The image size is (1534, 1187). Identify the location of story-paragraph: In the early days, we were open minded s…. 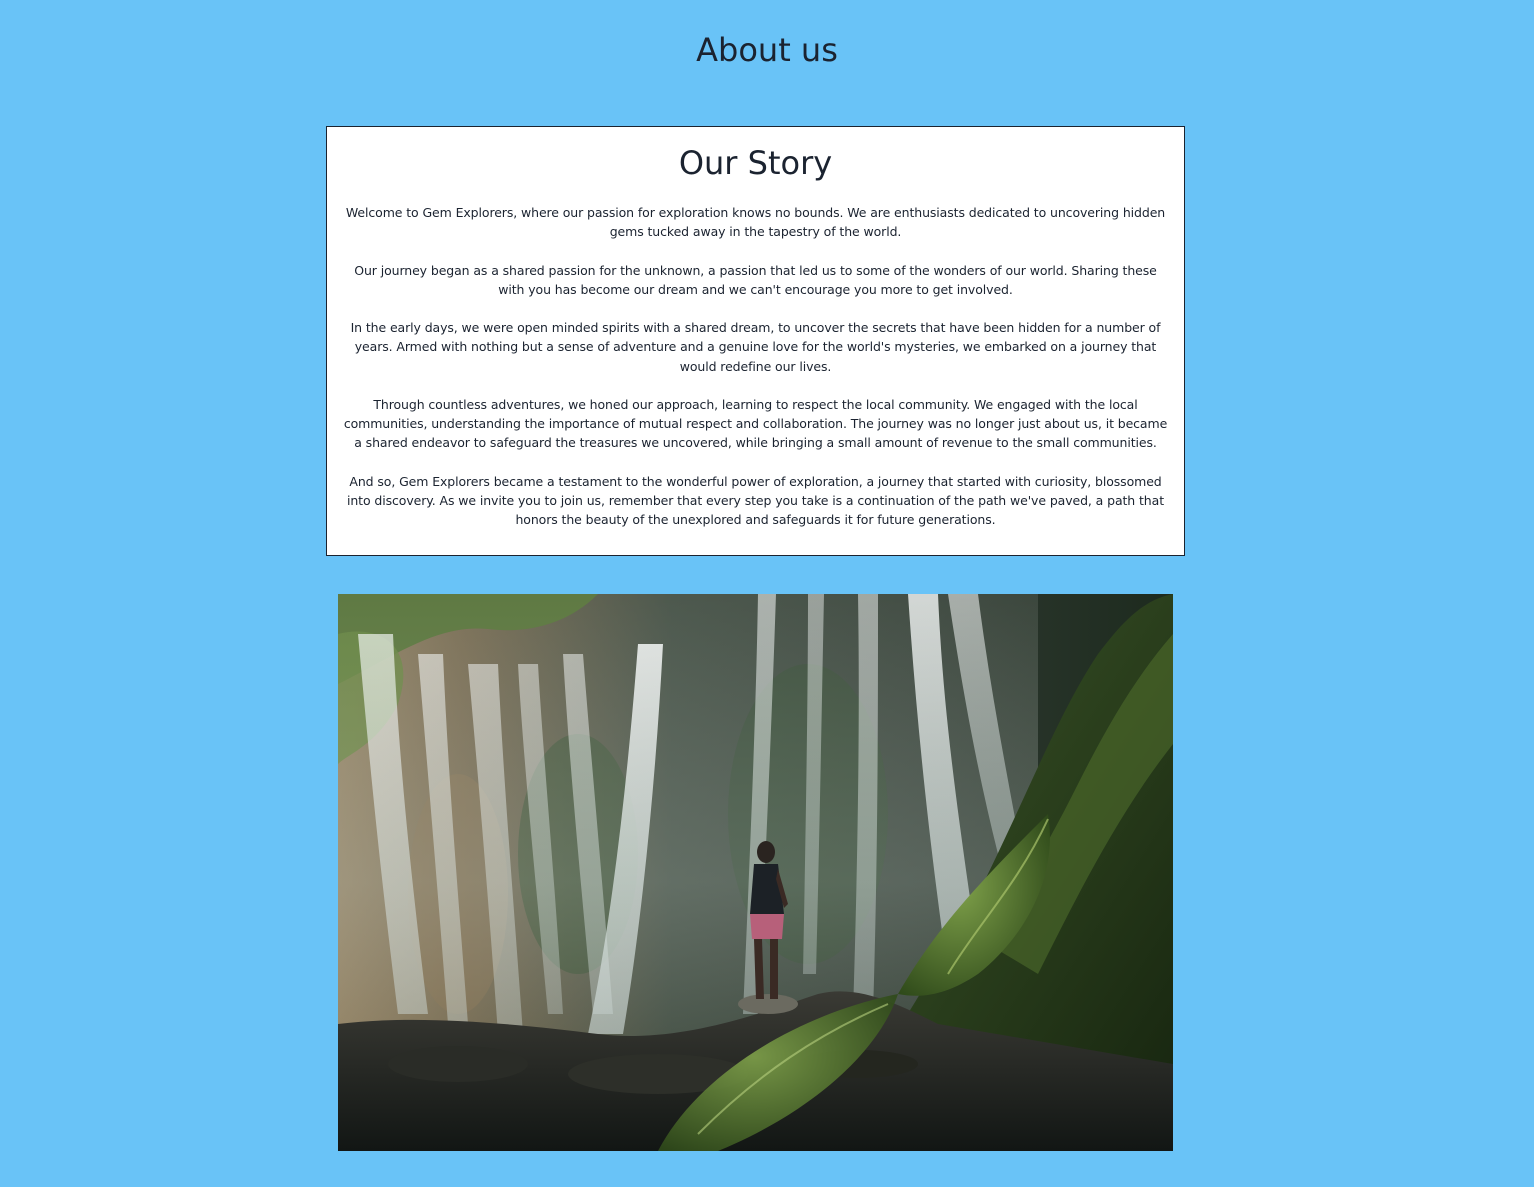
(755, 347).